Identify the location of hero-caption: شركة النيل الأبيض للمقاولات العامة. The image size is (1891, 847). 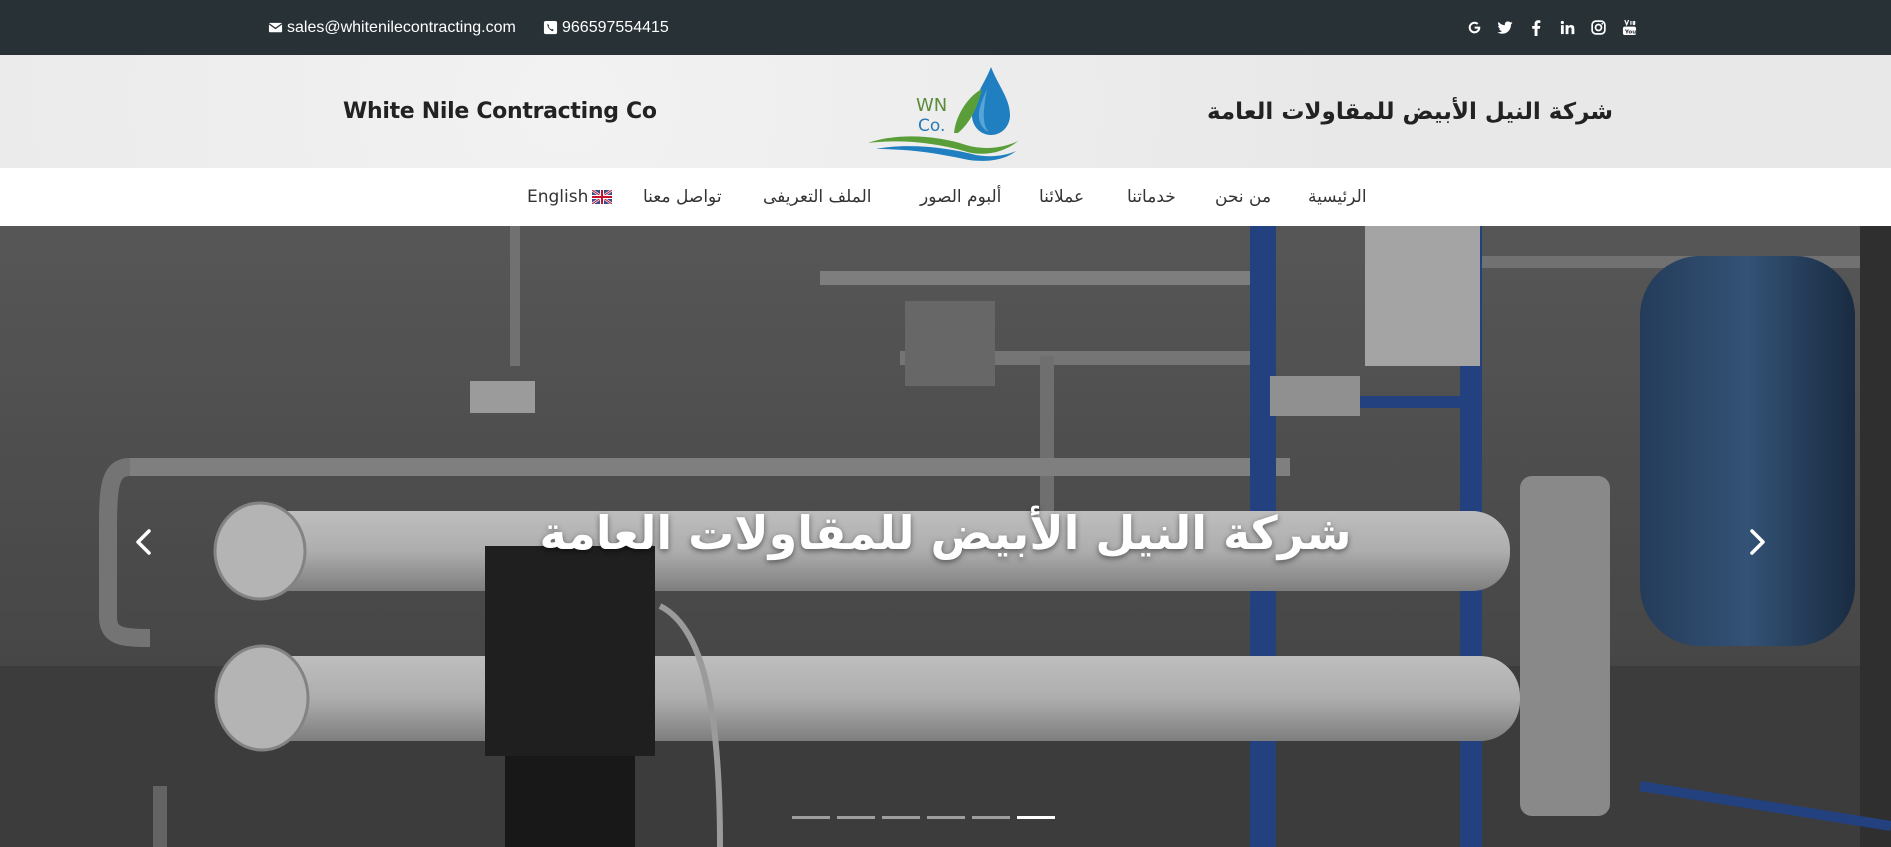
(945, 533).